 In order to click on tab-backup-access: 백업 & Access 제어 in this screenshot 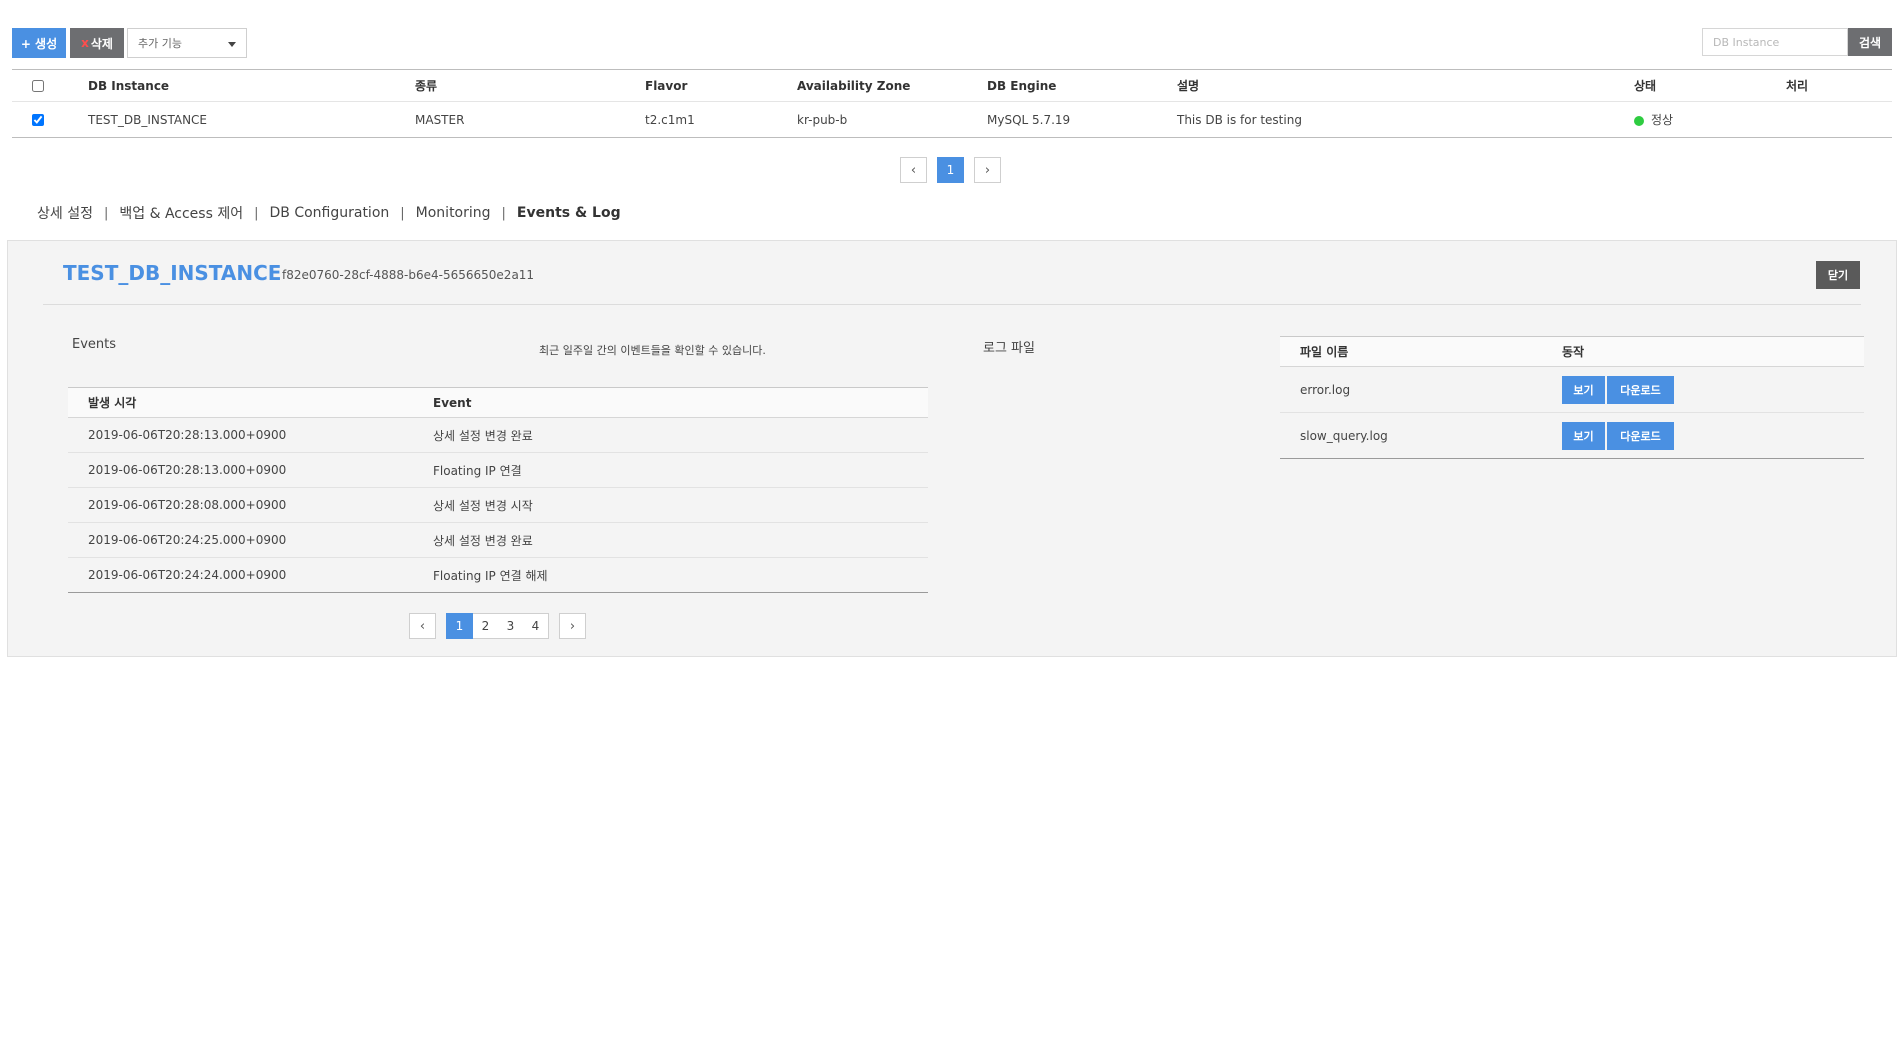, I will do `click(181, 213)`.